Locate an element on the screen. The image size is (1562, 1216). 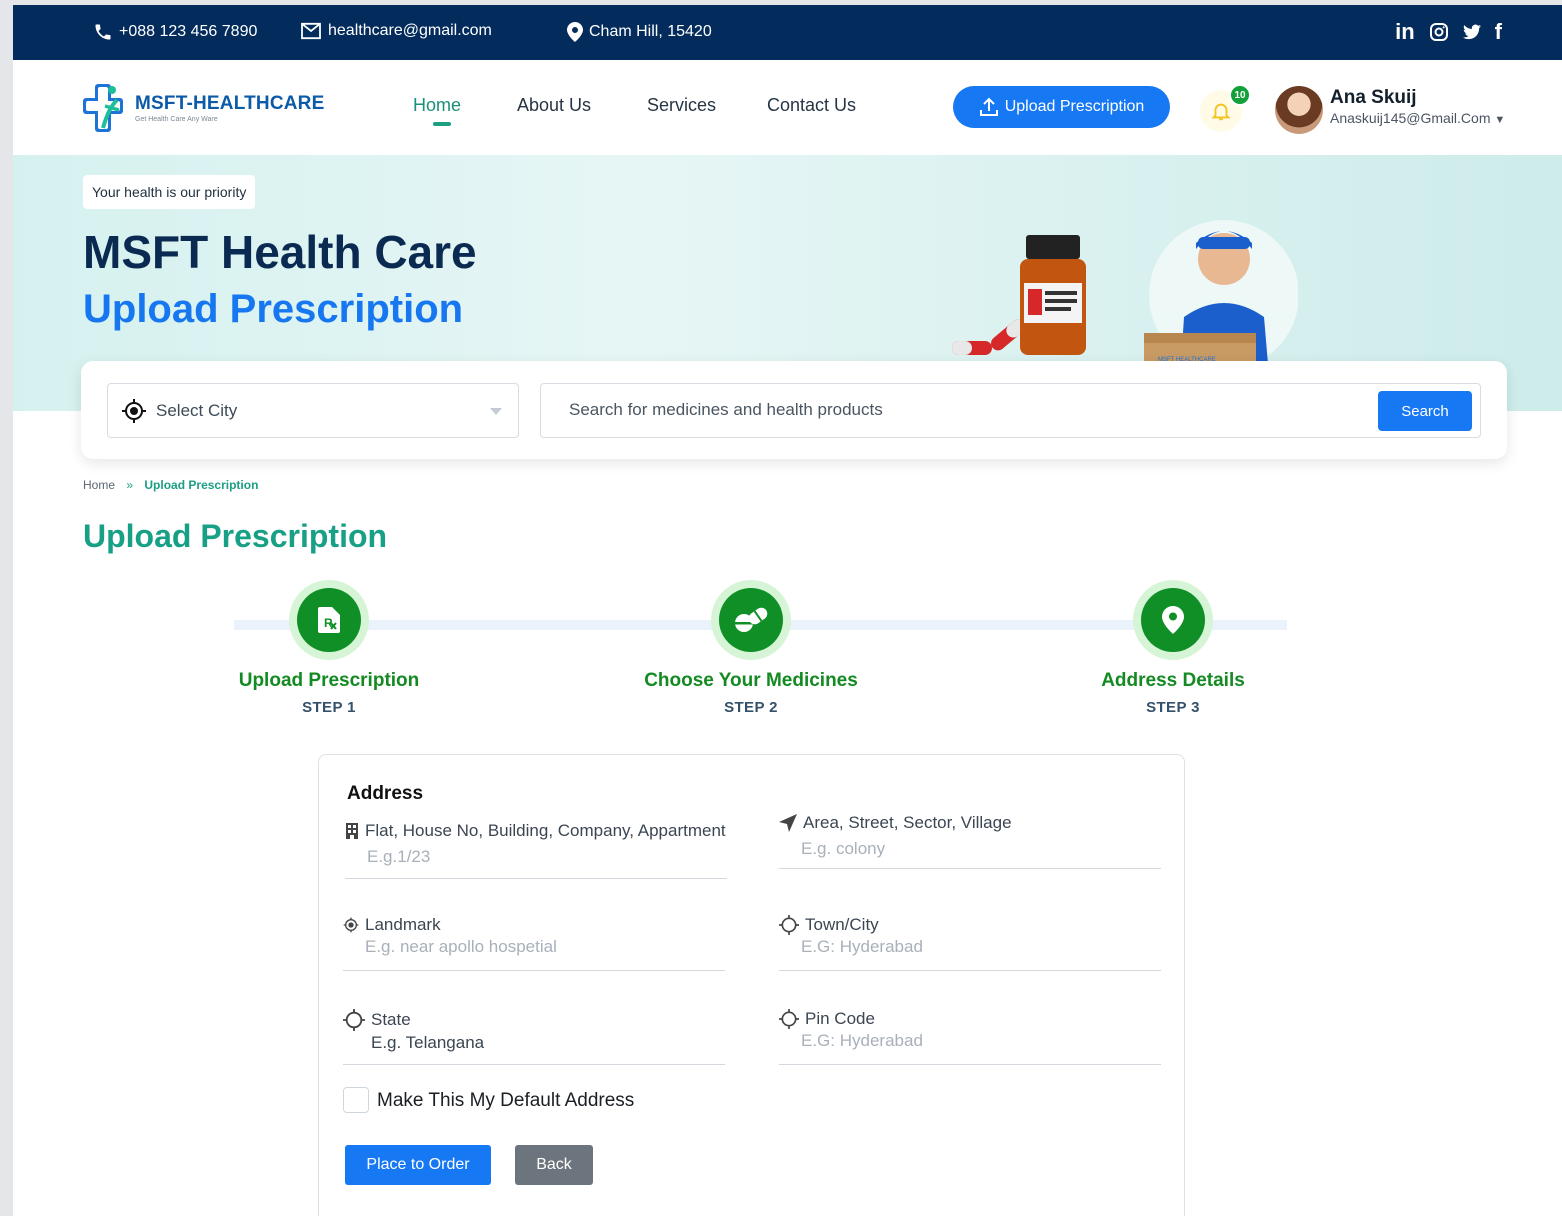
step-3-number: STEP 3 is located at coordinates (1173, 707).